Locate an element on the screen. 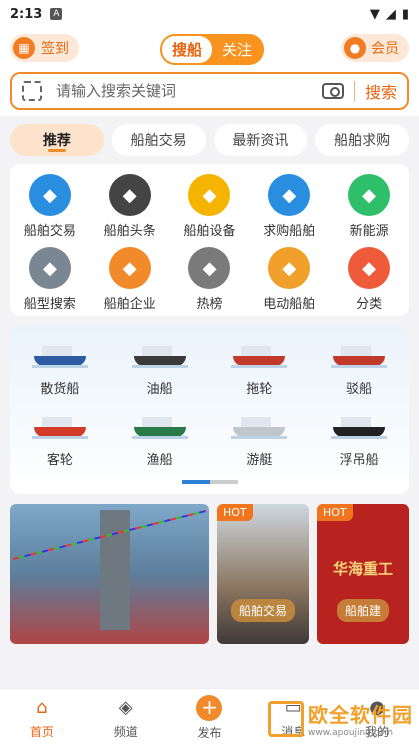 This screenshot has height=746, width=419. ship-type-oil-tanker: 油船 is located at coordinates (160, 368).